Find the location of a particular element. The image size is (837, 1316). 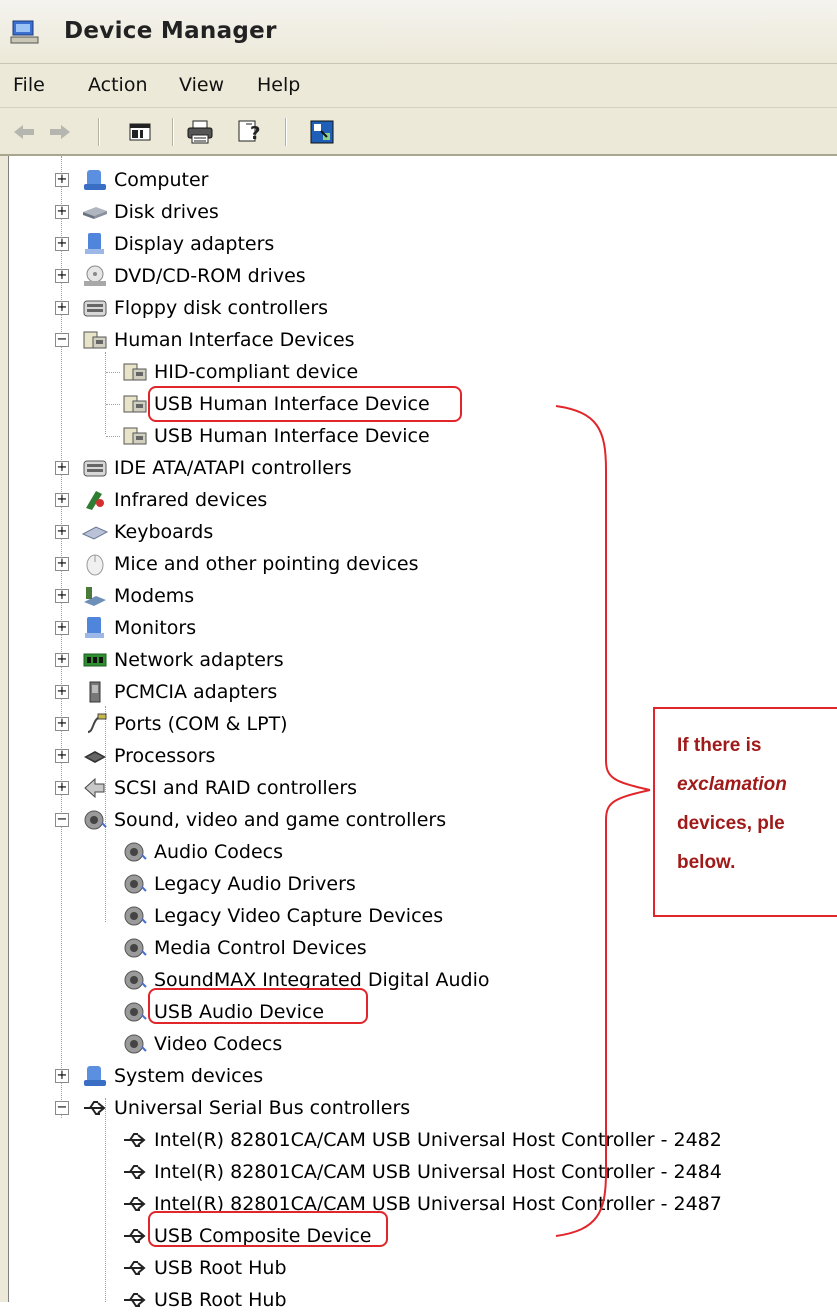

tree-node-keyboards: + Keyboards is located at coordinates (134, 532).